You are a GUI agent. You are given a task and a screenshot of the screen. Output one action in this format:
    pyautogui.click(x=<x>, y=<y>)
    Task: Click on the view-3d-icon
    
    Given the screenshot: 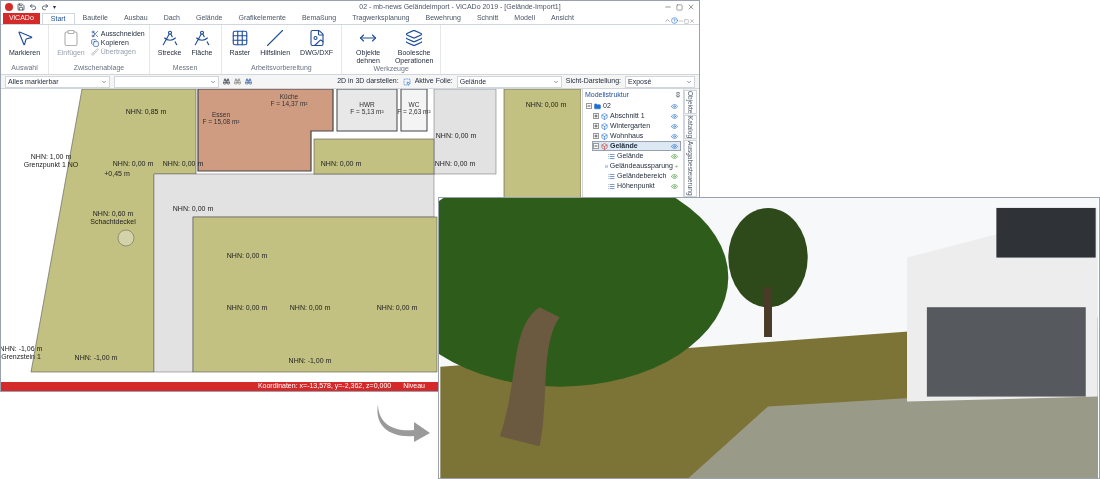 What is the action you would take?
    pyautogui.click(x=406, y=81)
    